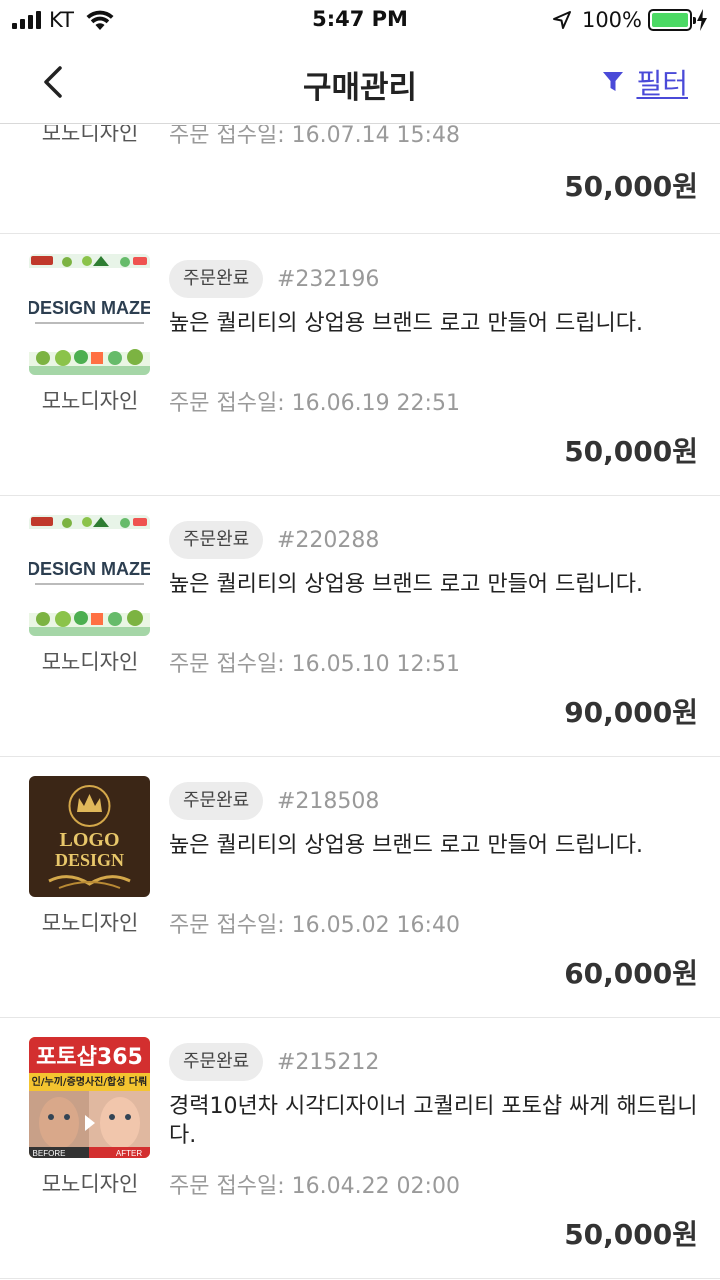 The width and height of the screenshot is (720, 1280). Describe the element at coordinates (314, 925) in the screenshot. I see `order-date: 주문 접수일: 16.05.02 16:40` at that location.